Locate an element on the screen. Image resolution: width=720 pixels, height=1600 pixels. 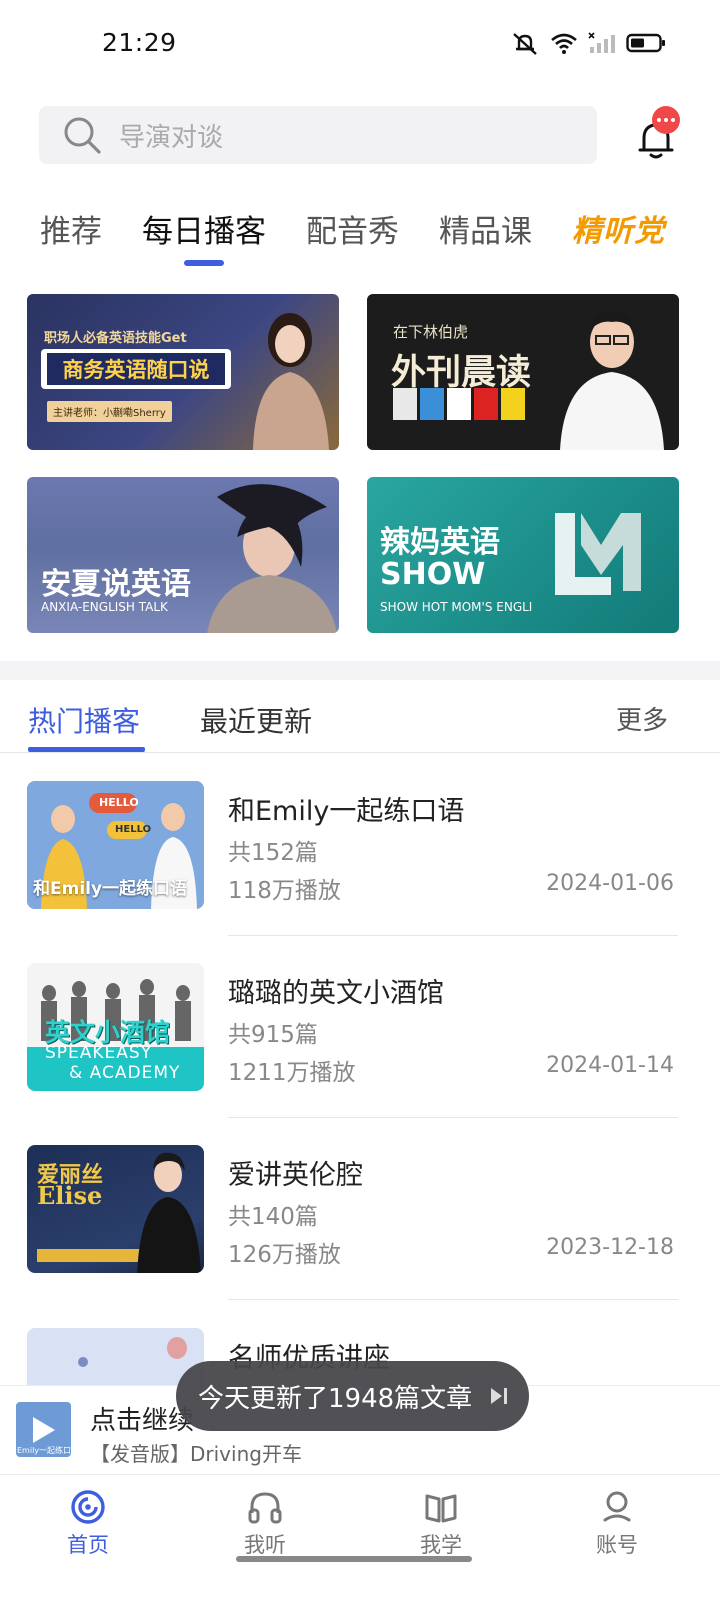
search-icon is located at coordinates (82, 135).